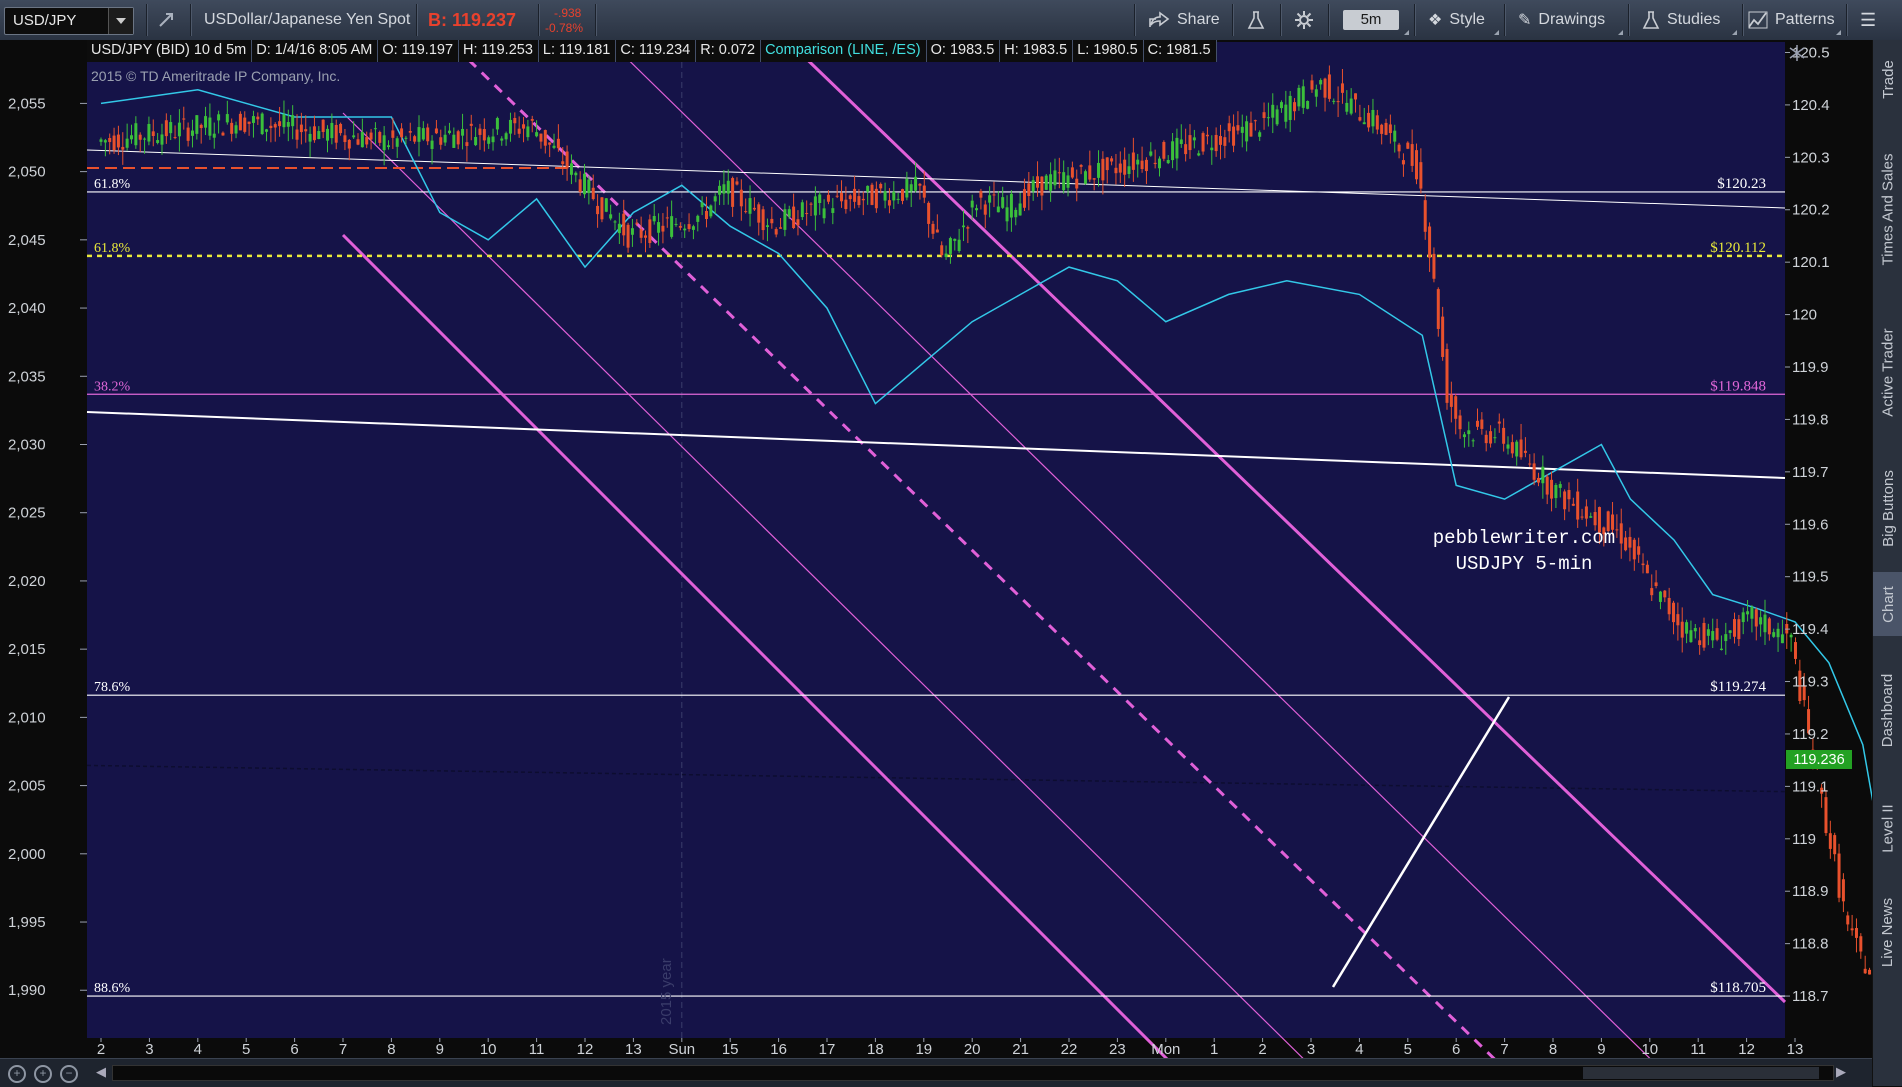  What do you see at coordinates (1887, 604) in the screenshot?
I see `tab-chart: Chart` at bounding box center [1887, 604].